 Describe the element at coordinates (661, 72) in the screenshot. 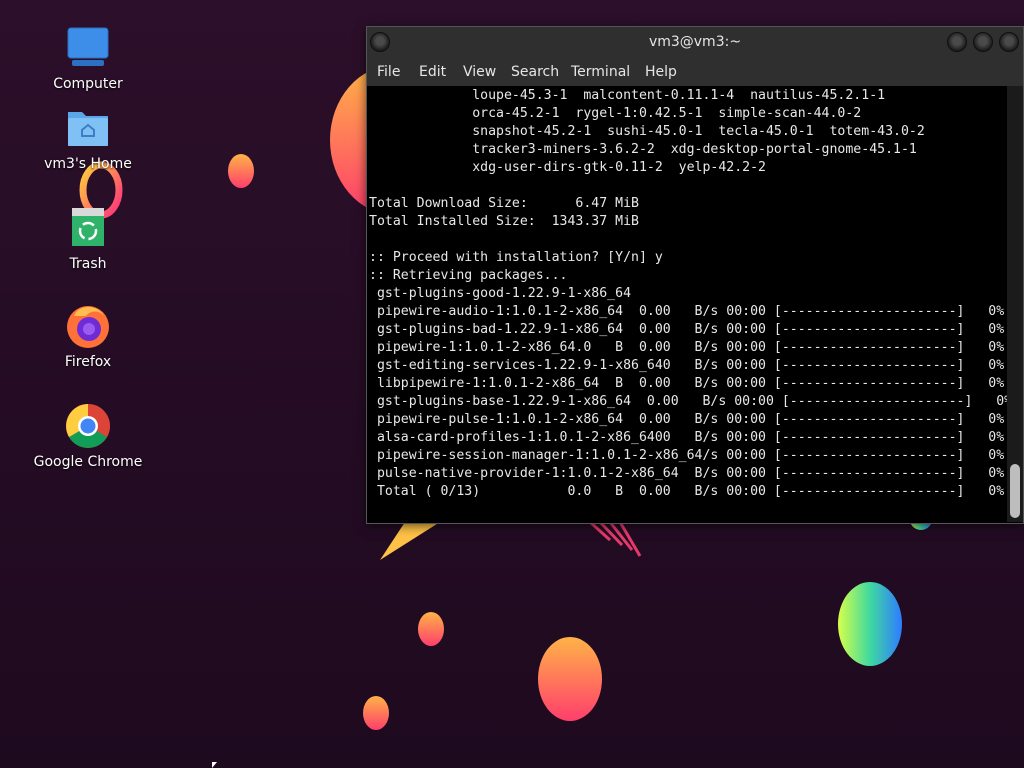

I see `menu-help: Help` at that location.